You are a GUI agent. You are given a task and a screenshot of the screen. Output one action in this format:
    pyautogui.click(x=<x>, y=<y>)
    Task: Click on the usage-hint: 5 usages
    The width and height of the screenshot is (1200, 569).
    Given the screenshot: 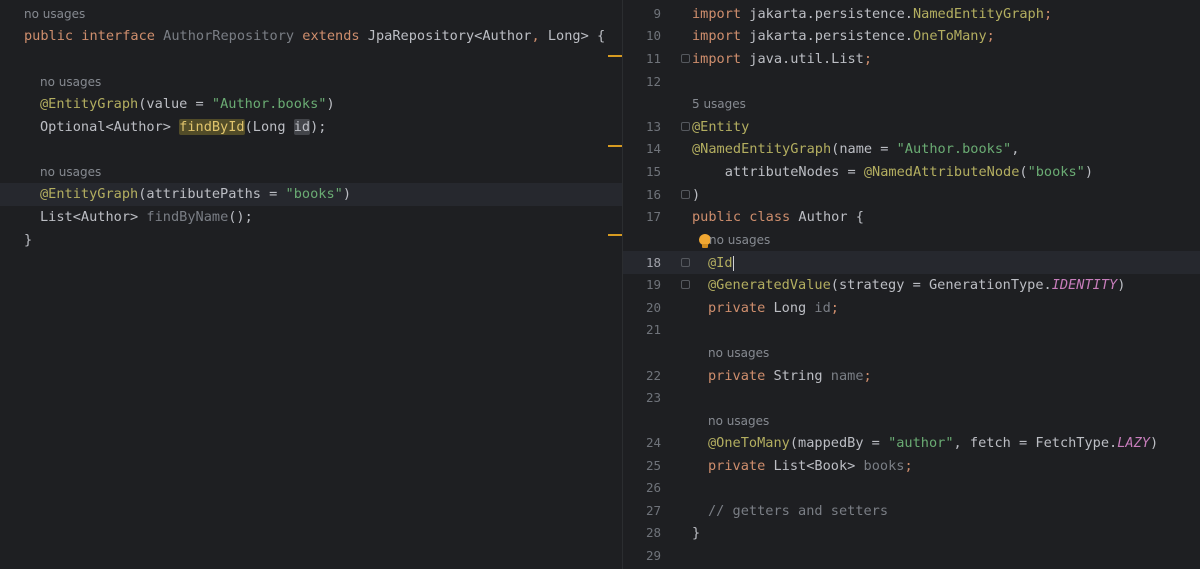 What is the action you would take?
    pyautogui.click(x=719, y=104)
    